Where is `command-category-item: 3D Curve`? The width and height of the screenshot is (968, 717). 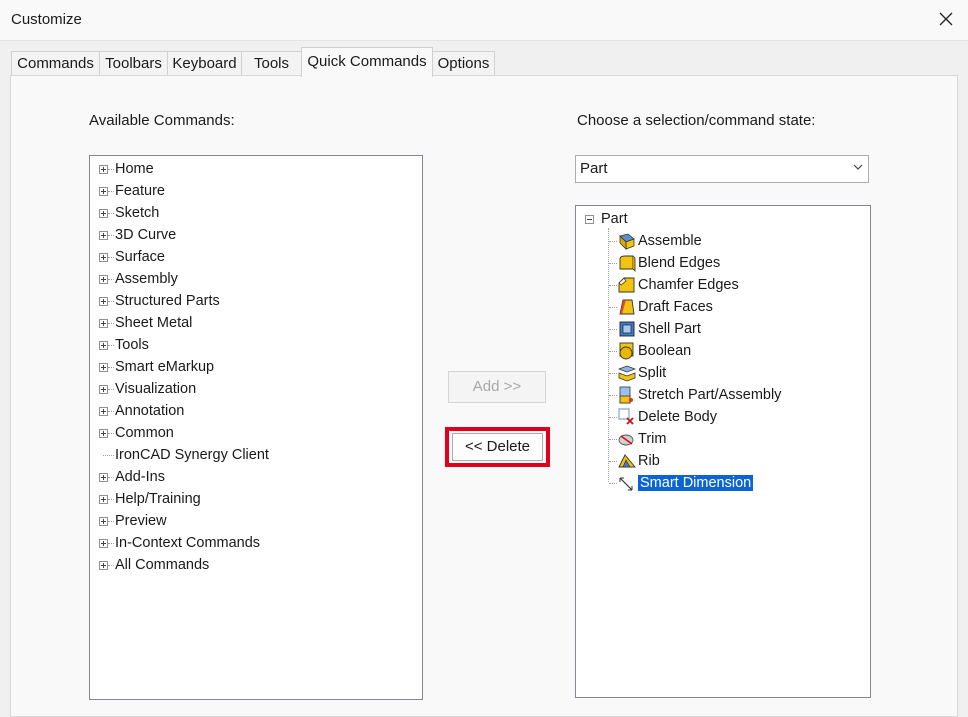
command-category-item: 3D Curve is located at coordinates (145, 235).